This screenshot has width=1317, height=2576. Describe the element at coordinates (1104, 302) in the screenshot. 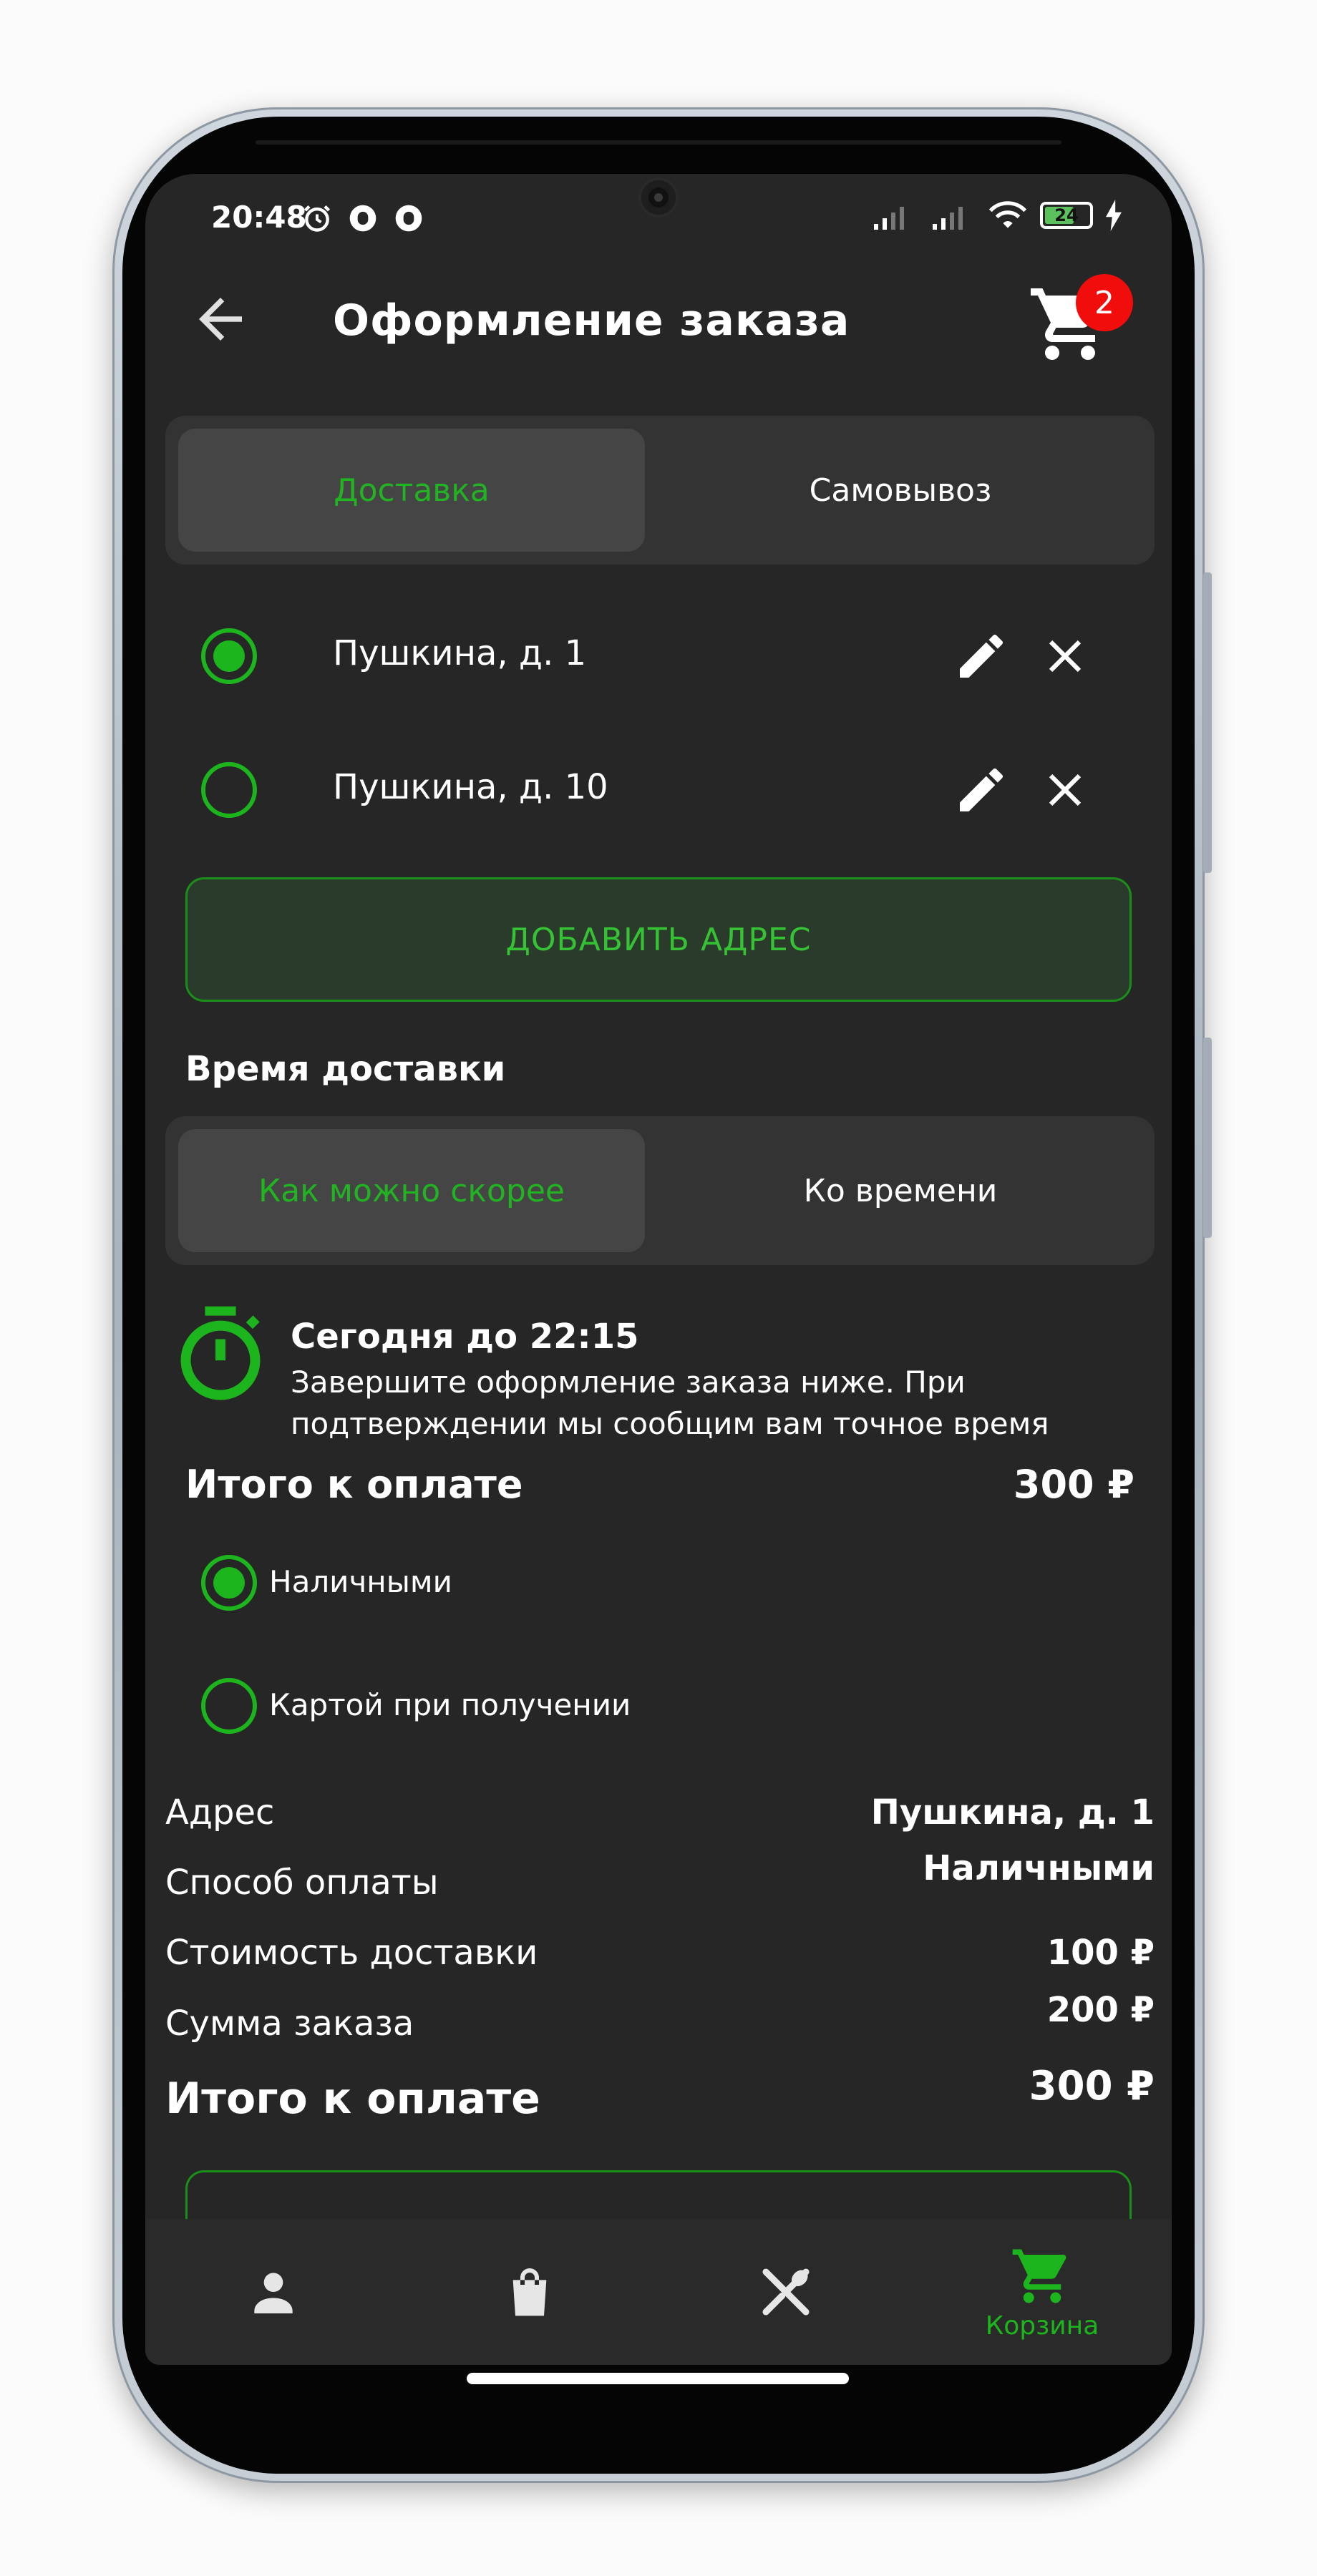

I see `cart-badge: 2` at that location.